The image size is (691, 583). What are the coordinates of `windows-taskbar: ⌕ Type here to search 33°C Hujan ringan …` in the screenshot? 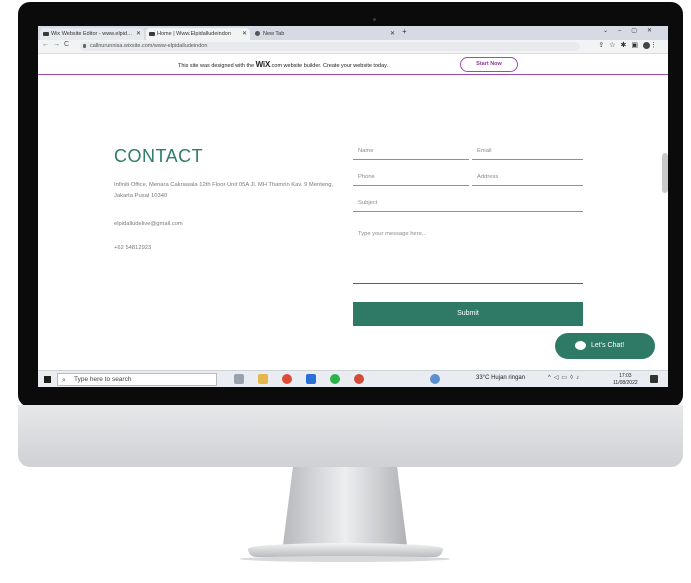 It's located at (353, 378).